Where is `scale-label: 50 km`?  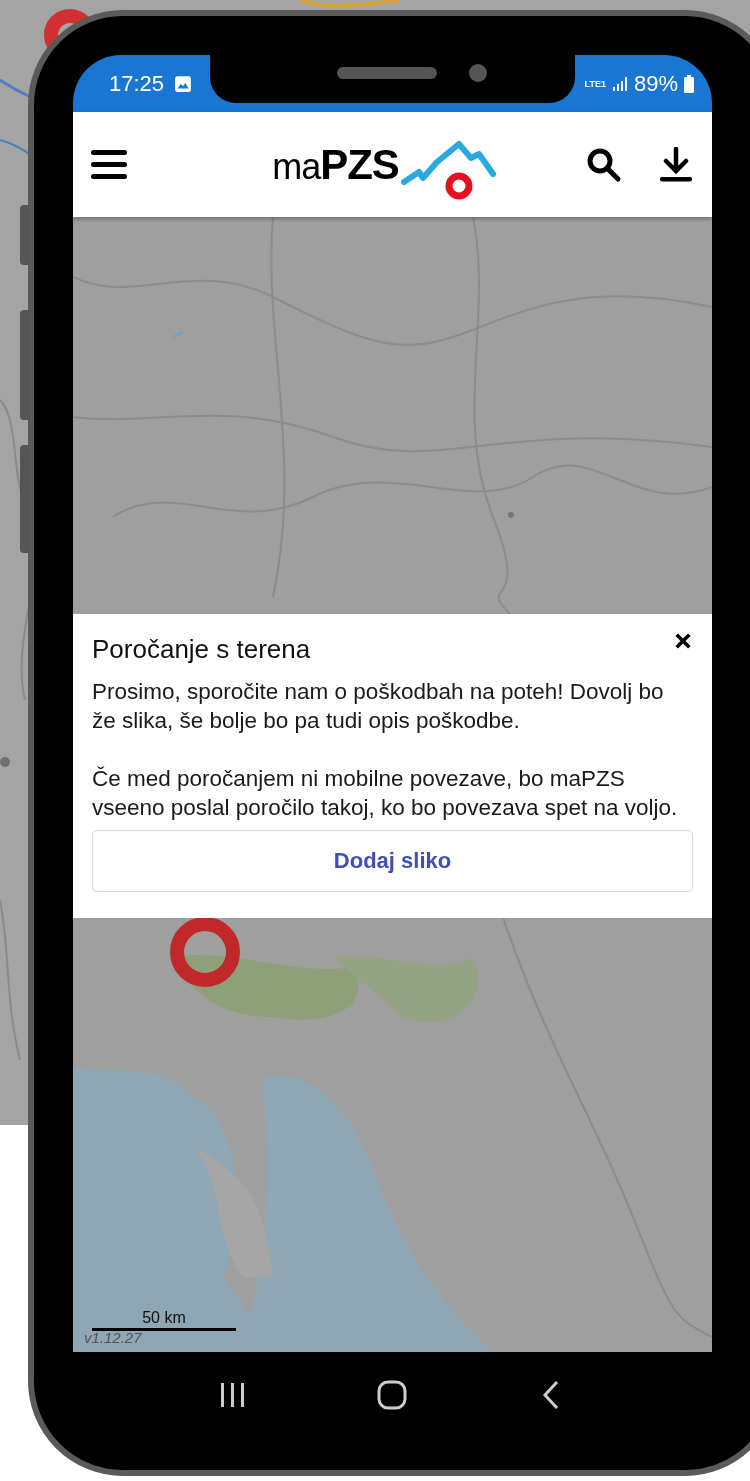 scale-label: 50 km is located at coordinates (164, 1318).